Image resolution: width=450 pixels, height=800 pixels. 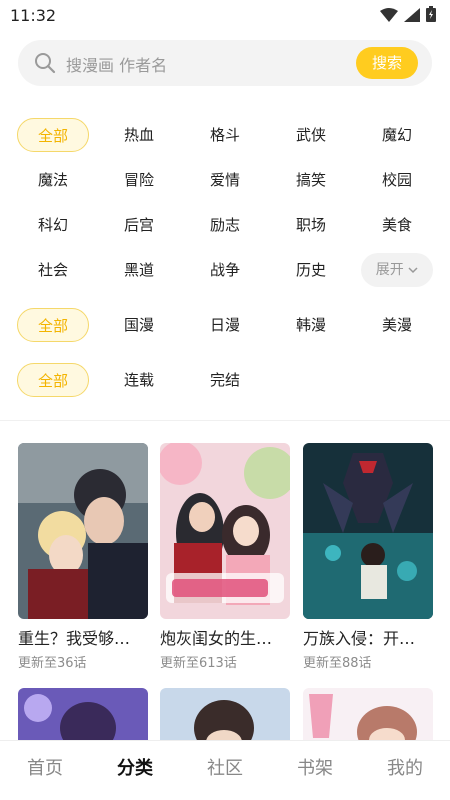 I want to click on status-row: 全部 连载 完结, so click(x=225, y=380).